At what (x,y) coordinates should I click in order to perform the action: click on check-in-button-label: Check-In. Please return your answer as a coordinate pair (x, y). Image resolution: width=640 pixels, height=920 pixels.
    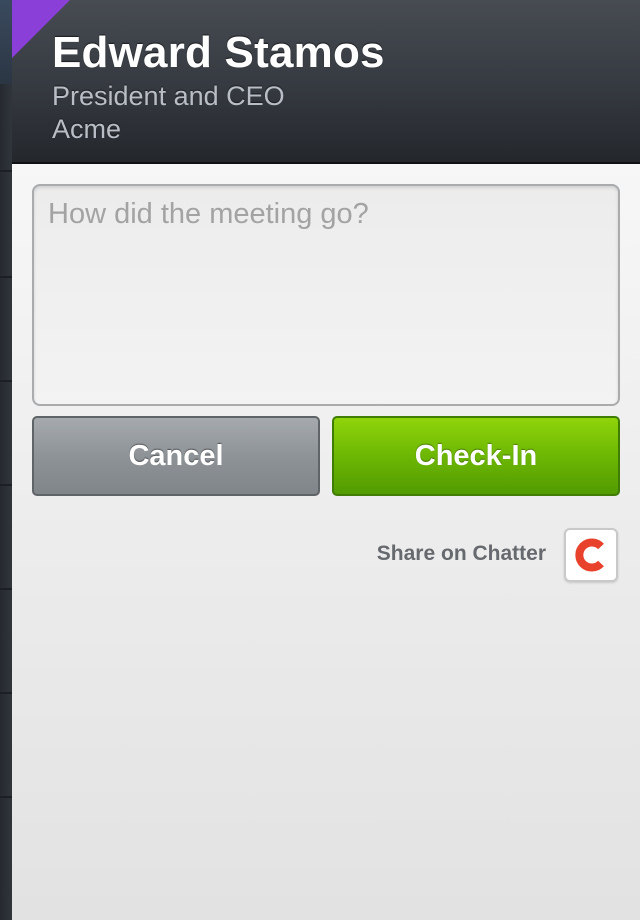
    Looking at the image, I should click on (476, 455).